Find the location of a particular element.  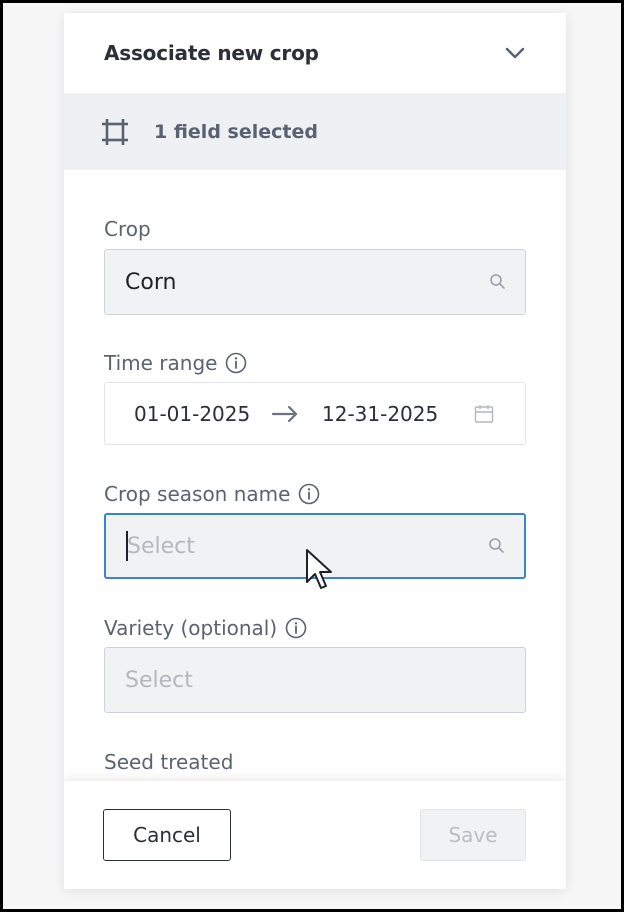

time-range-label: Time range is located at coordinates (175, 363).